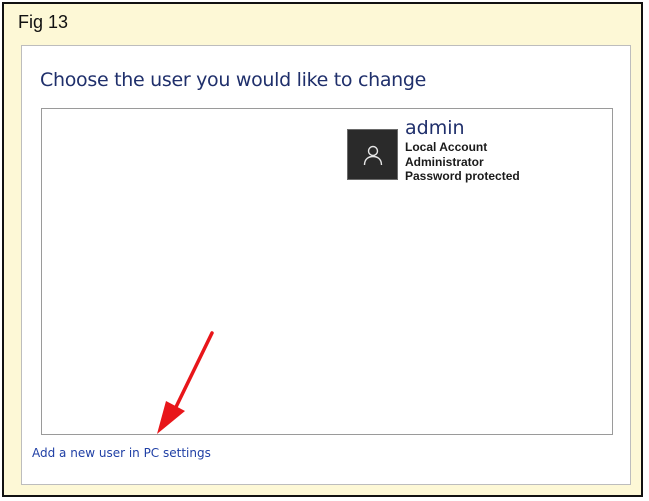  I want to click on page-title: Choose the user you would like to change, so click(233, 80).